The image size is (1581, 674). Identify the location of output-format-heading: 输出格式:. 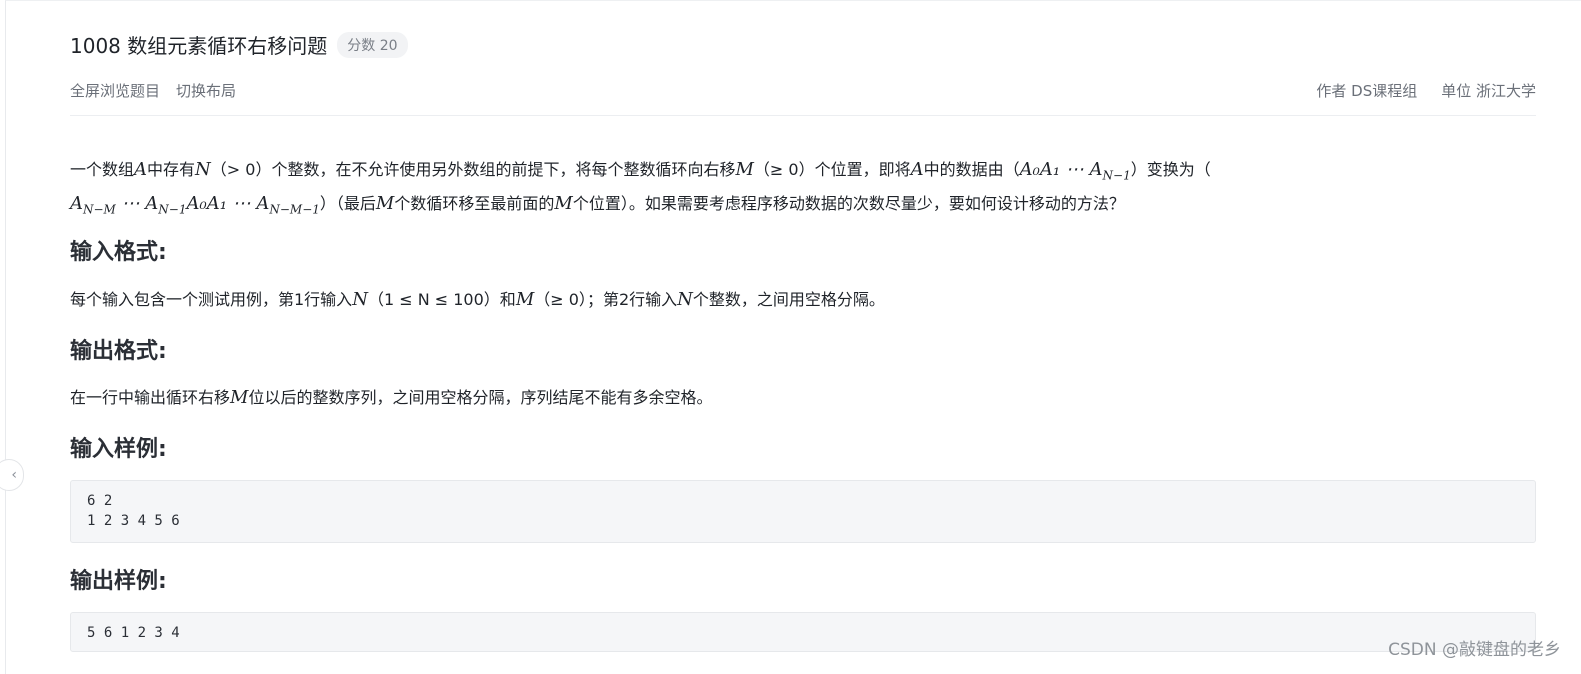
(118, 351).